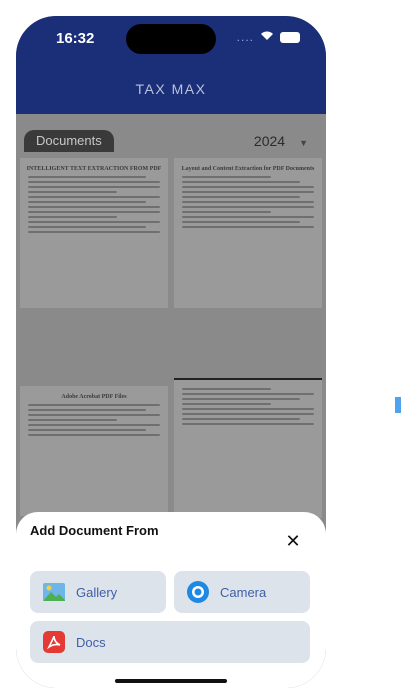 This screenshot has height=688, width=403. Describe the element at coordinates (170, 642) in the screenshot. I see `docs-option: Docs` at that location.